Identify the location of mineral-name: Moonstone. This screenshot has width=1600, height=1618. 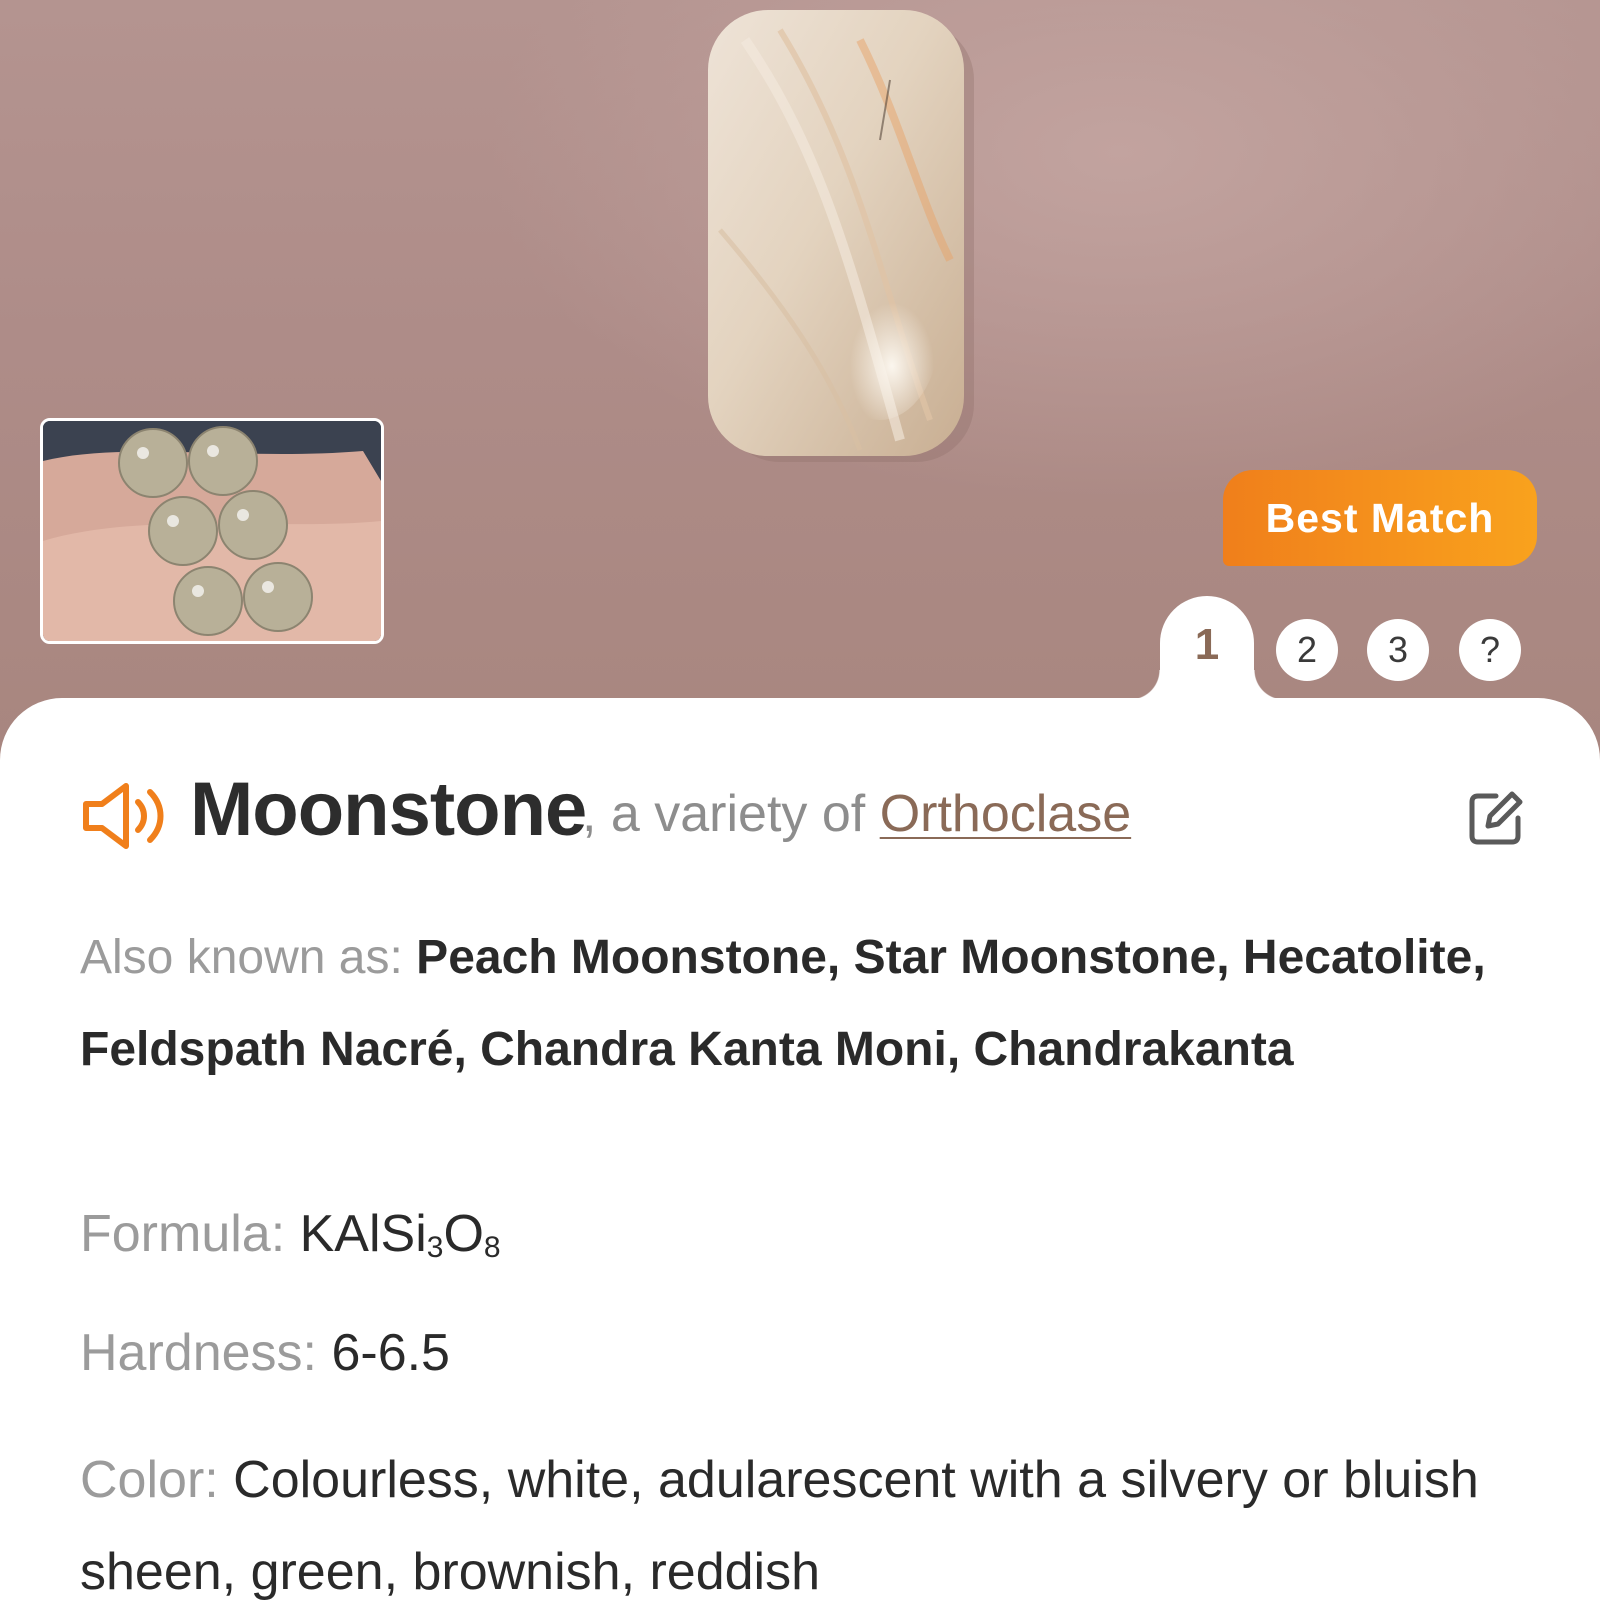
(388, 809).